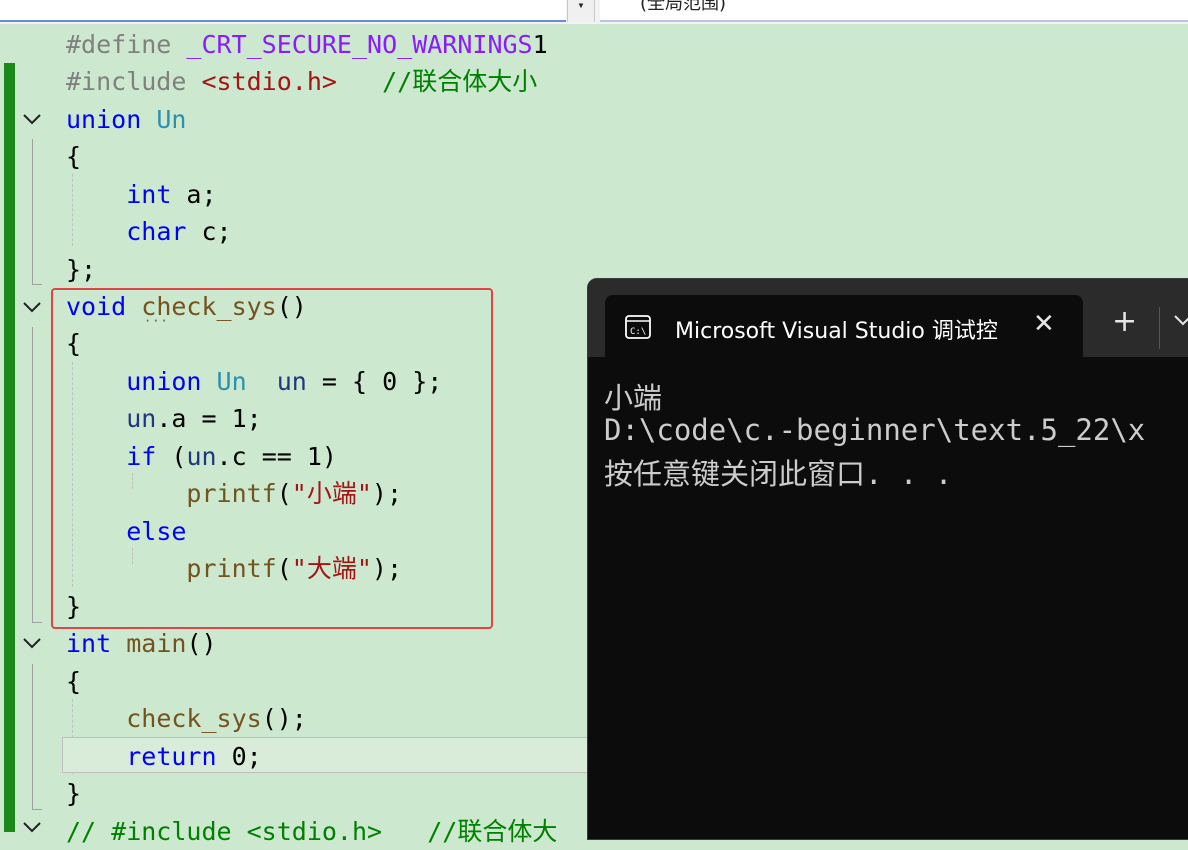 The height and width of the screenshot is (850, 1188). I want to click on code-line: };, so click(81, 269).